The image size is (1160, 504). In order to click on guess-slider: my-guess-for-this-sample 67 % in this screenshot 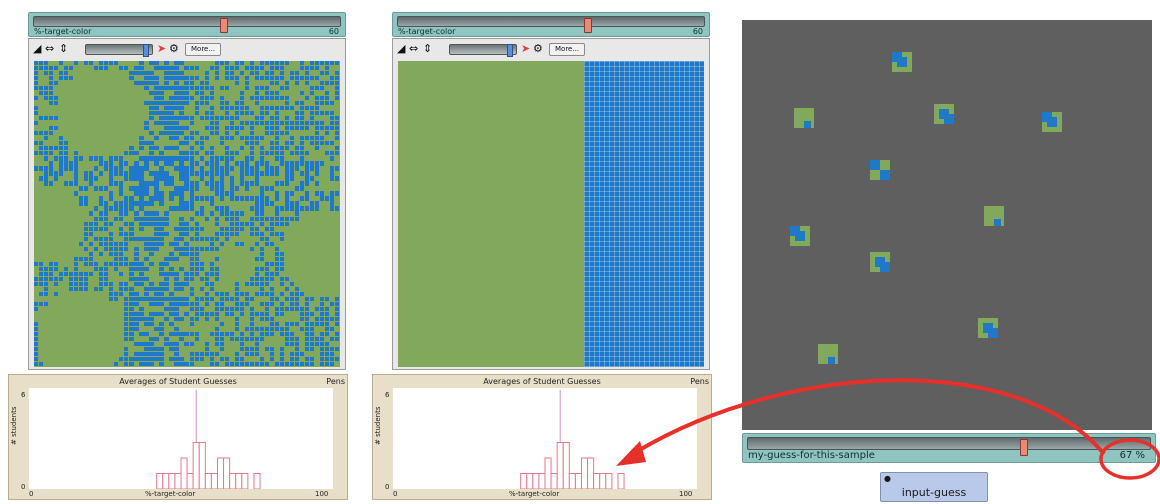, I will do `click(949, 448)`.